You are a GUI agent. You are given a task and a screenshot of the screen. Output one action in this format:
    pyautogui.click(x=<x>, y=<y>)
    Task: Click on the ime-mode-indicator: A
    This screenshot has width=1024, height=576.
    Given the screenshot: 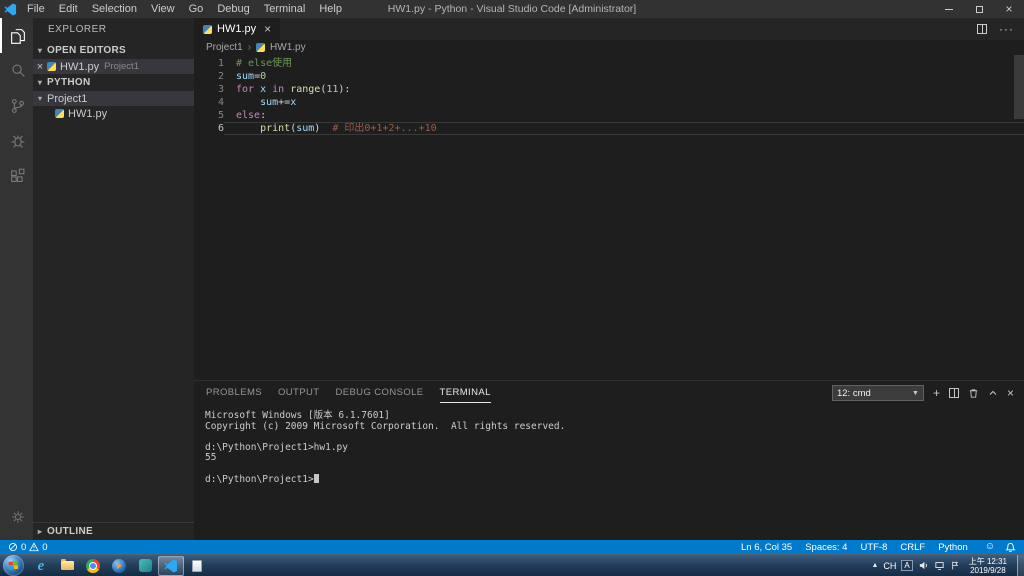 What is the action you would take?
    pyautogui.click(x=907, y=565)
    